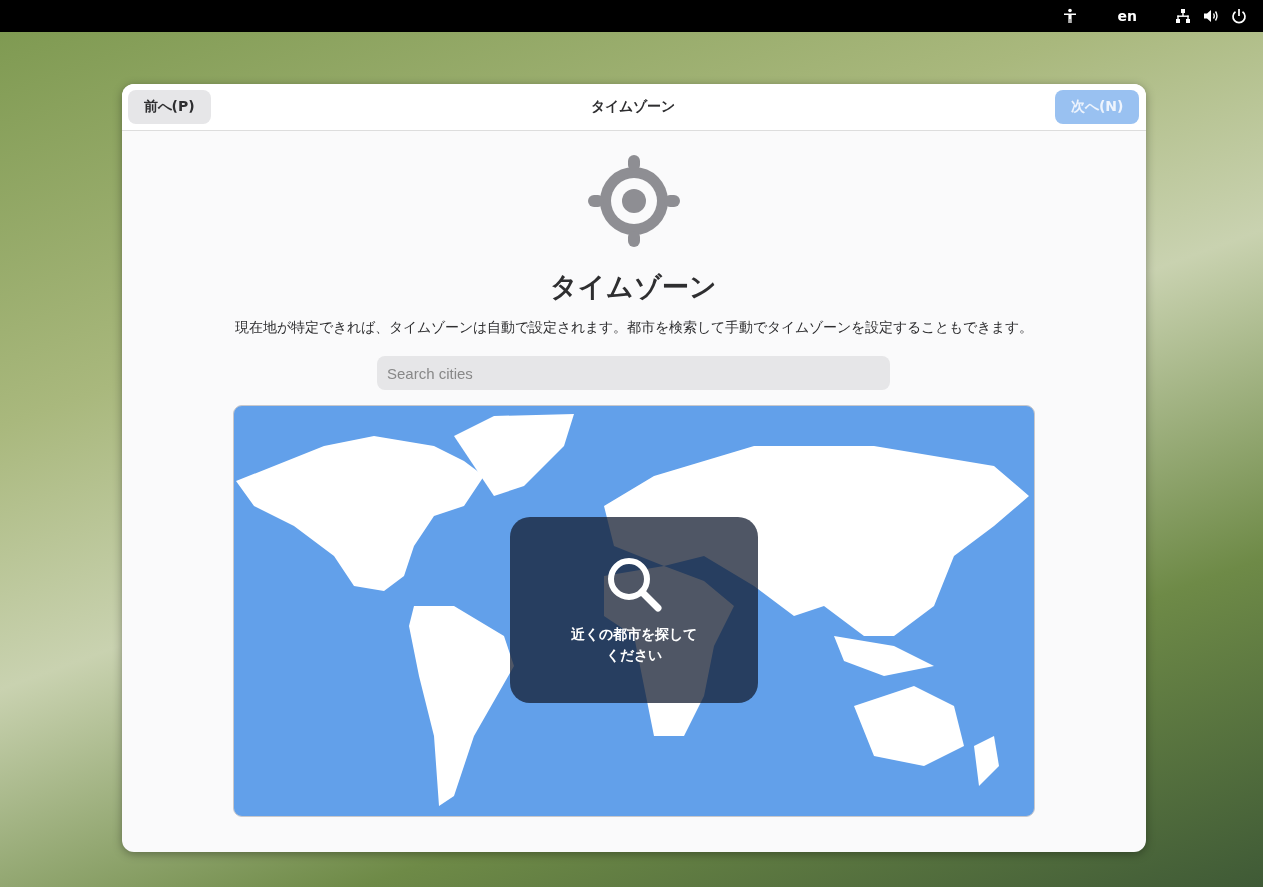 The height and width of the screenshot is (887, 1263). What do you see at coordinates (169, 107) in the screenshot?
I see `back-button: 前へ(P)` at bounding box center [169, 107].